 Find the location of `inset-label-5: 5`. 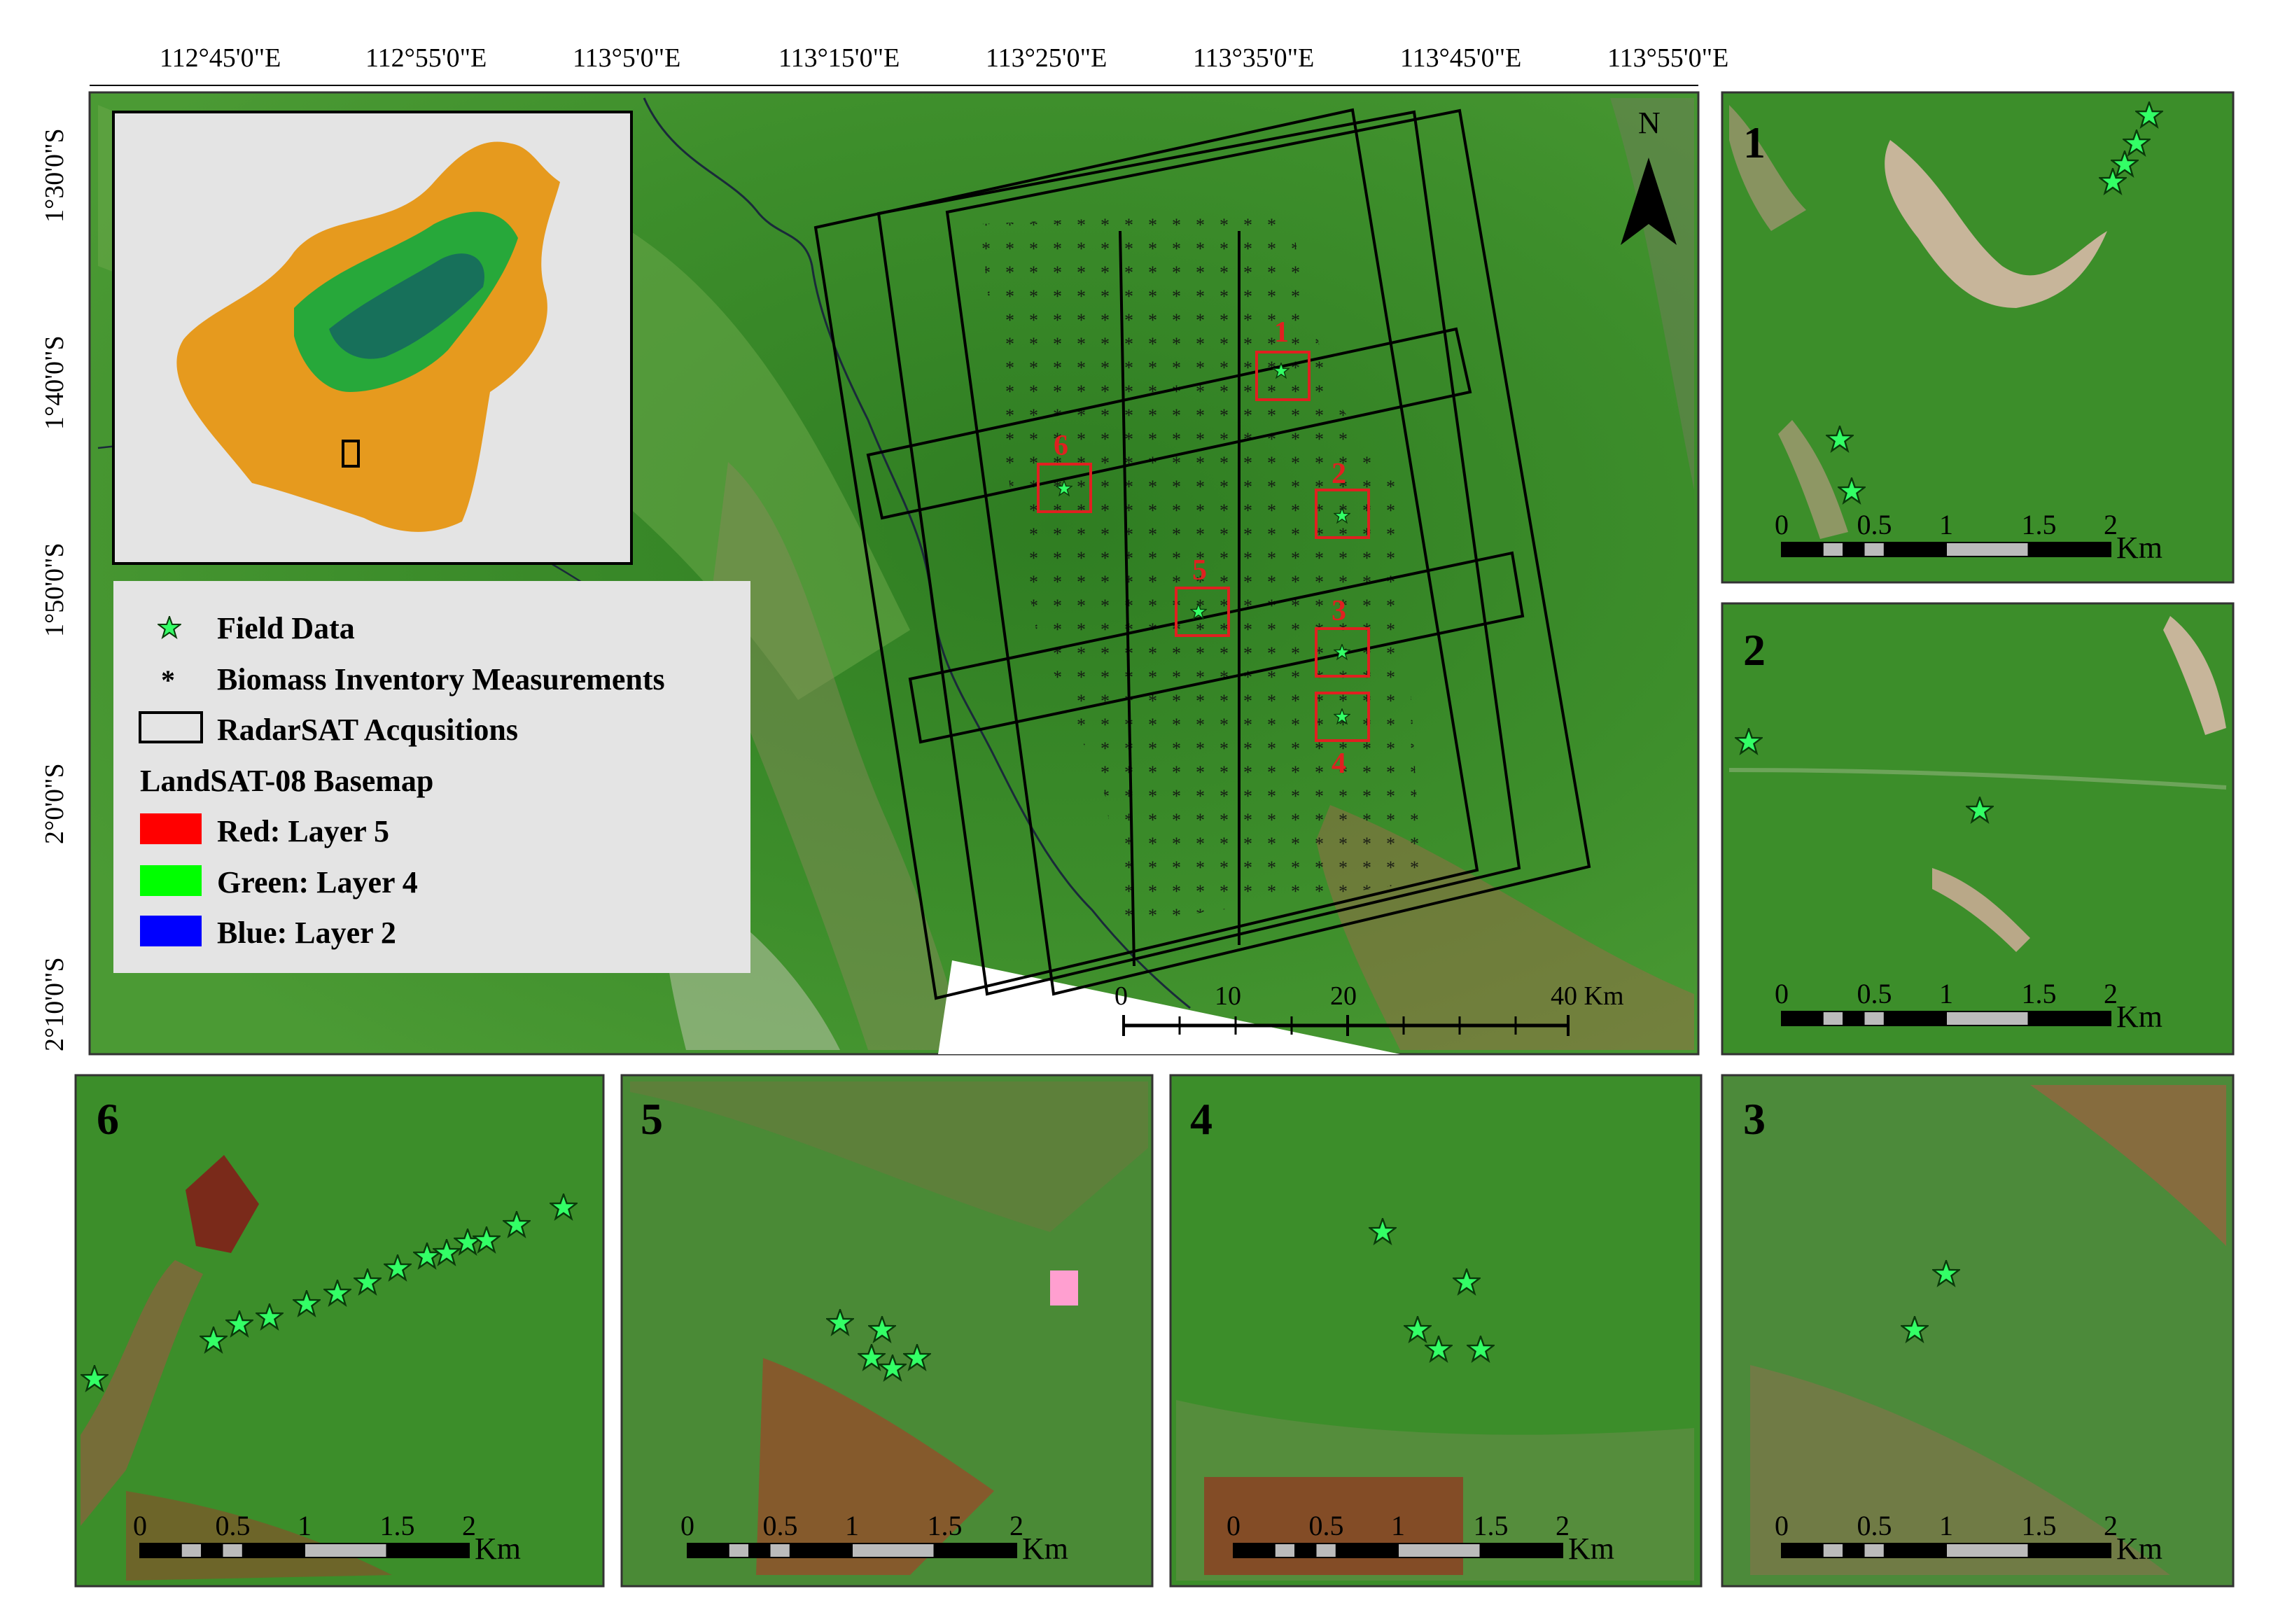

inset-label-5: 5 is located at coordinates (1199, 570).